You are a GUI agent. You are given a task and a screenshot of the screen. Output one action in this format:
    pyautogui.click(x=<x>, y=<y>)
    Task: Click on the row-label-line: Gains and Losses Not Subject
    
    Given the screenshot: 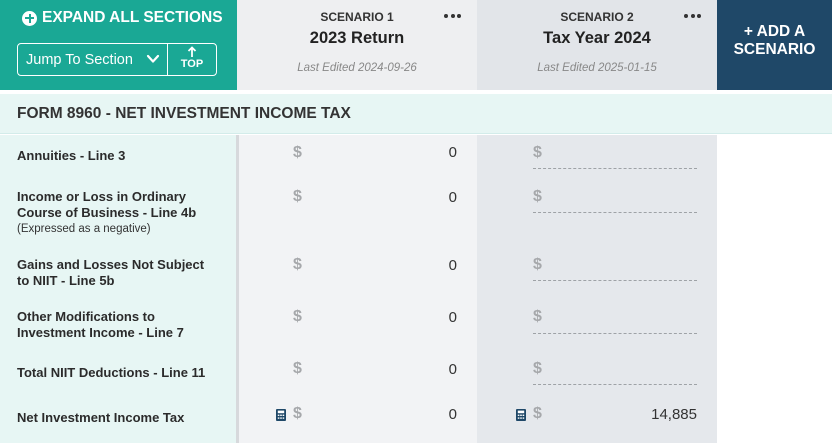 What is the action you would take?
    pyautogui.click(x=111, y=264)
    